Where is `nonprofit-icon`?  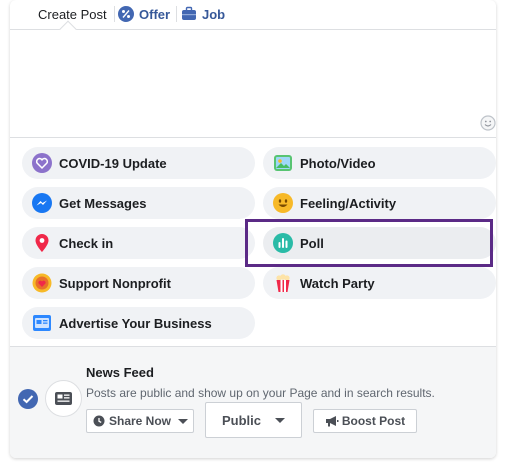 nonprofit-icon is located at coordinates (42, 283).